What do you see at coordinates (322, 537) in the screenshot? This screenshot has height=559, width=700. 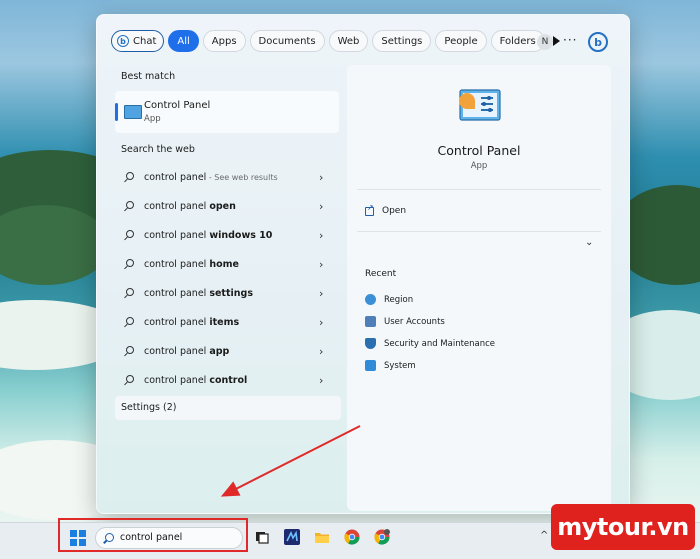 I see `file-explorer-icon` at bounding box center [322, 537].